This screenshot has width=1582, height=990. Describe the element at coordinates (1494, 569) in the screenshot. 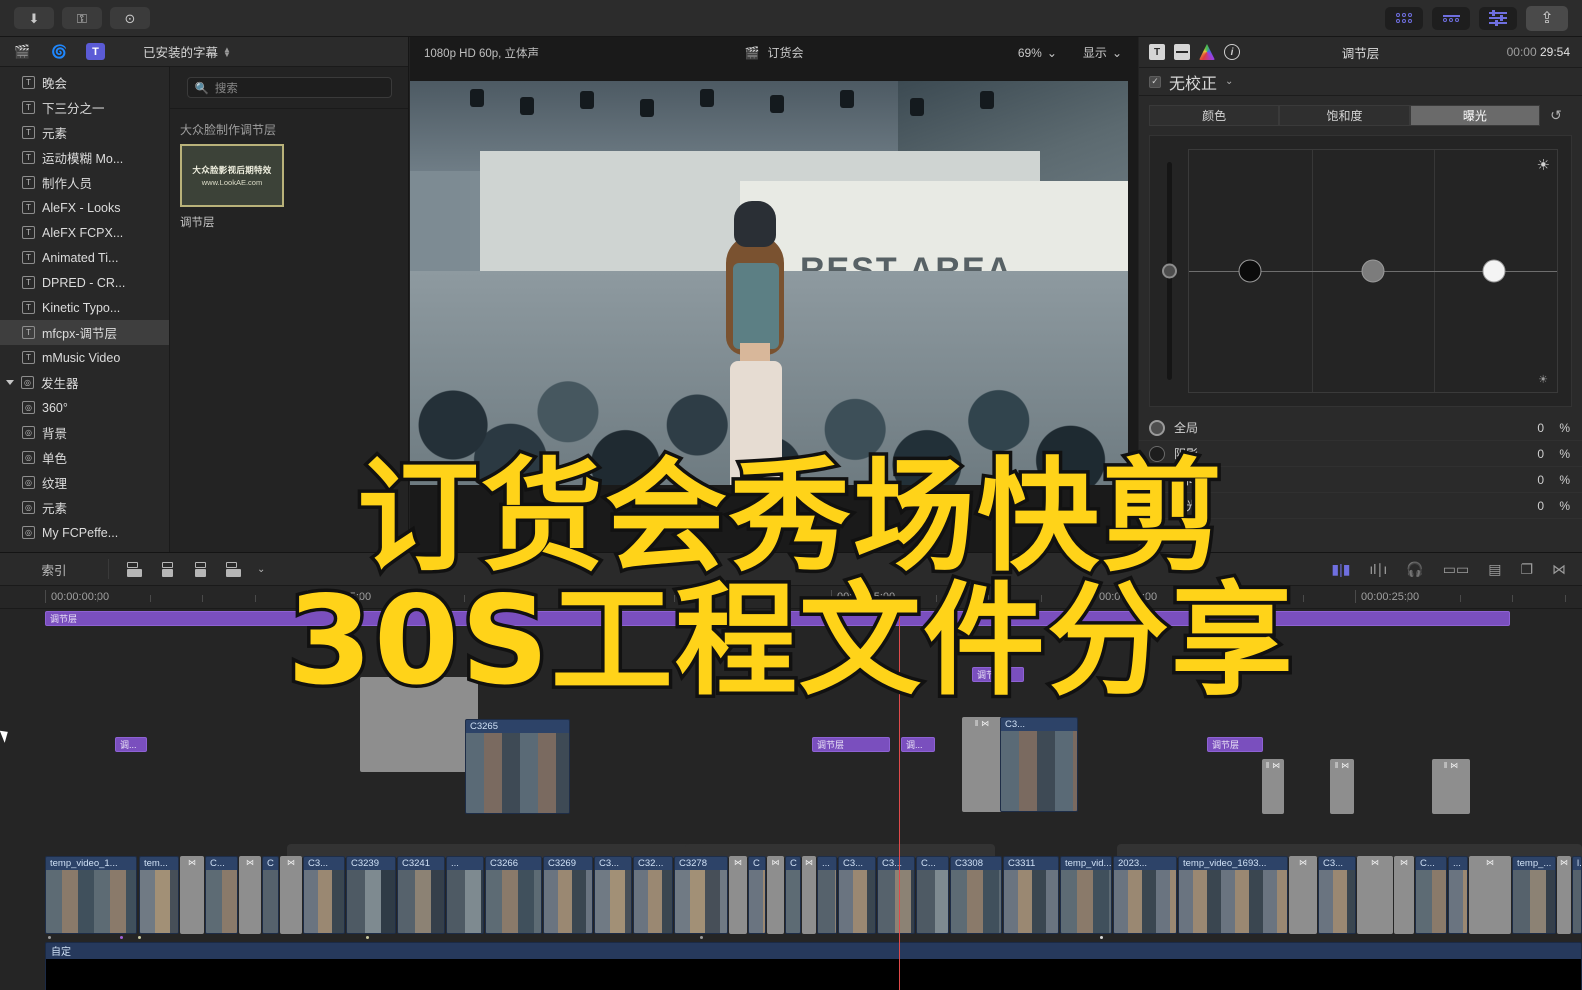

I see `index-view-icon: ▤` at that location.